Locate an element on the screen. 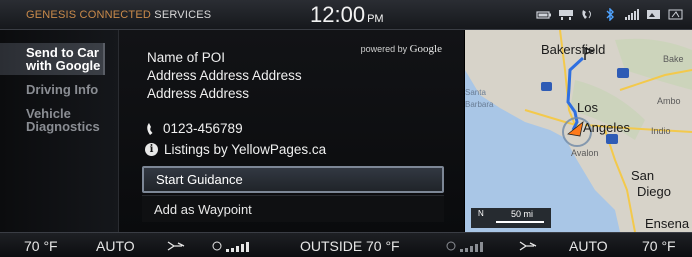 This screenshot has width=692, height=257. clock-ampm: PM is located at coordinates (375, 19).